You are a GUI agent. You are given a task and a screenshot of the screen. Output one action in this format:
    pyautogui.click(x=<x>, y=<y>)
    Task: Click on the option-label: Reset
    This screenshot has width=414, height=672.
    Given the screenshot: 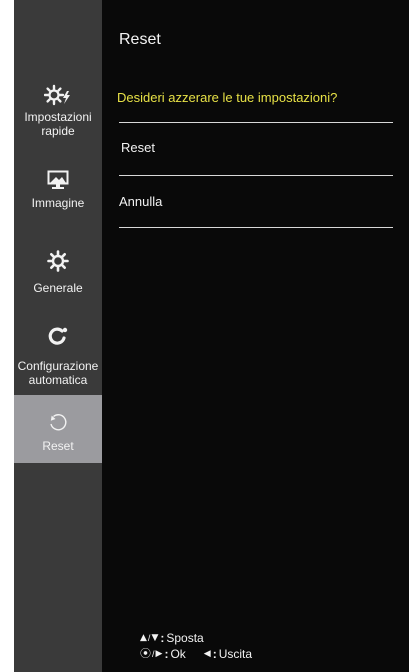 What is the action you would take?
    pyautogui.click(x=138, y=147)
    